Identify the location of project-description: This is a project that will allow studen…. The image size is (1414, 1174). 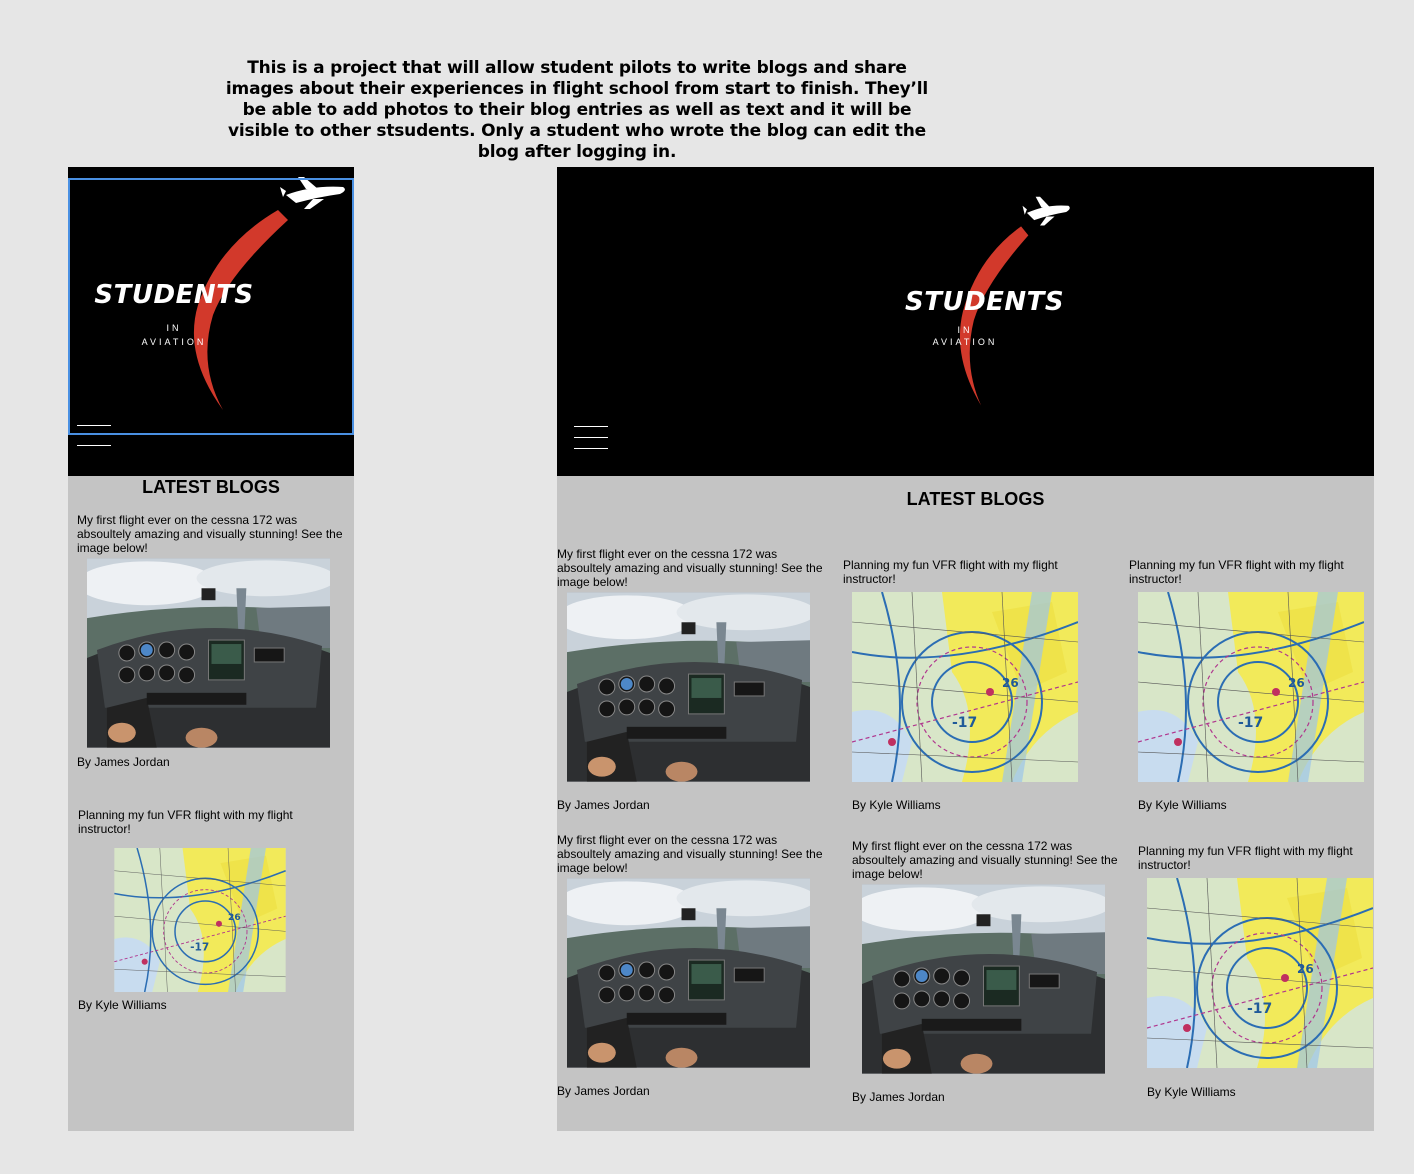
(577, 110).